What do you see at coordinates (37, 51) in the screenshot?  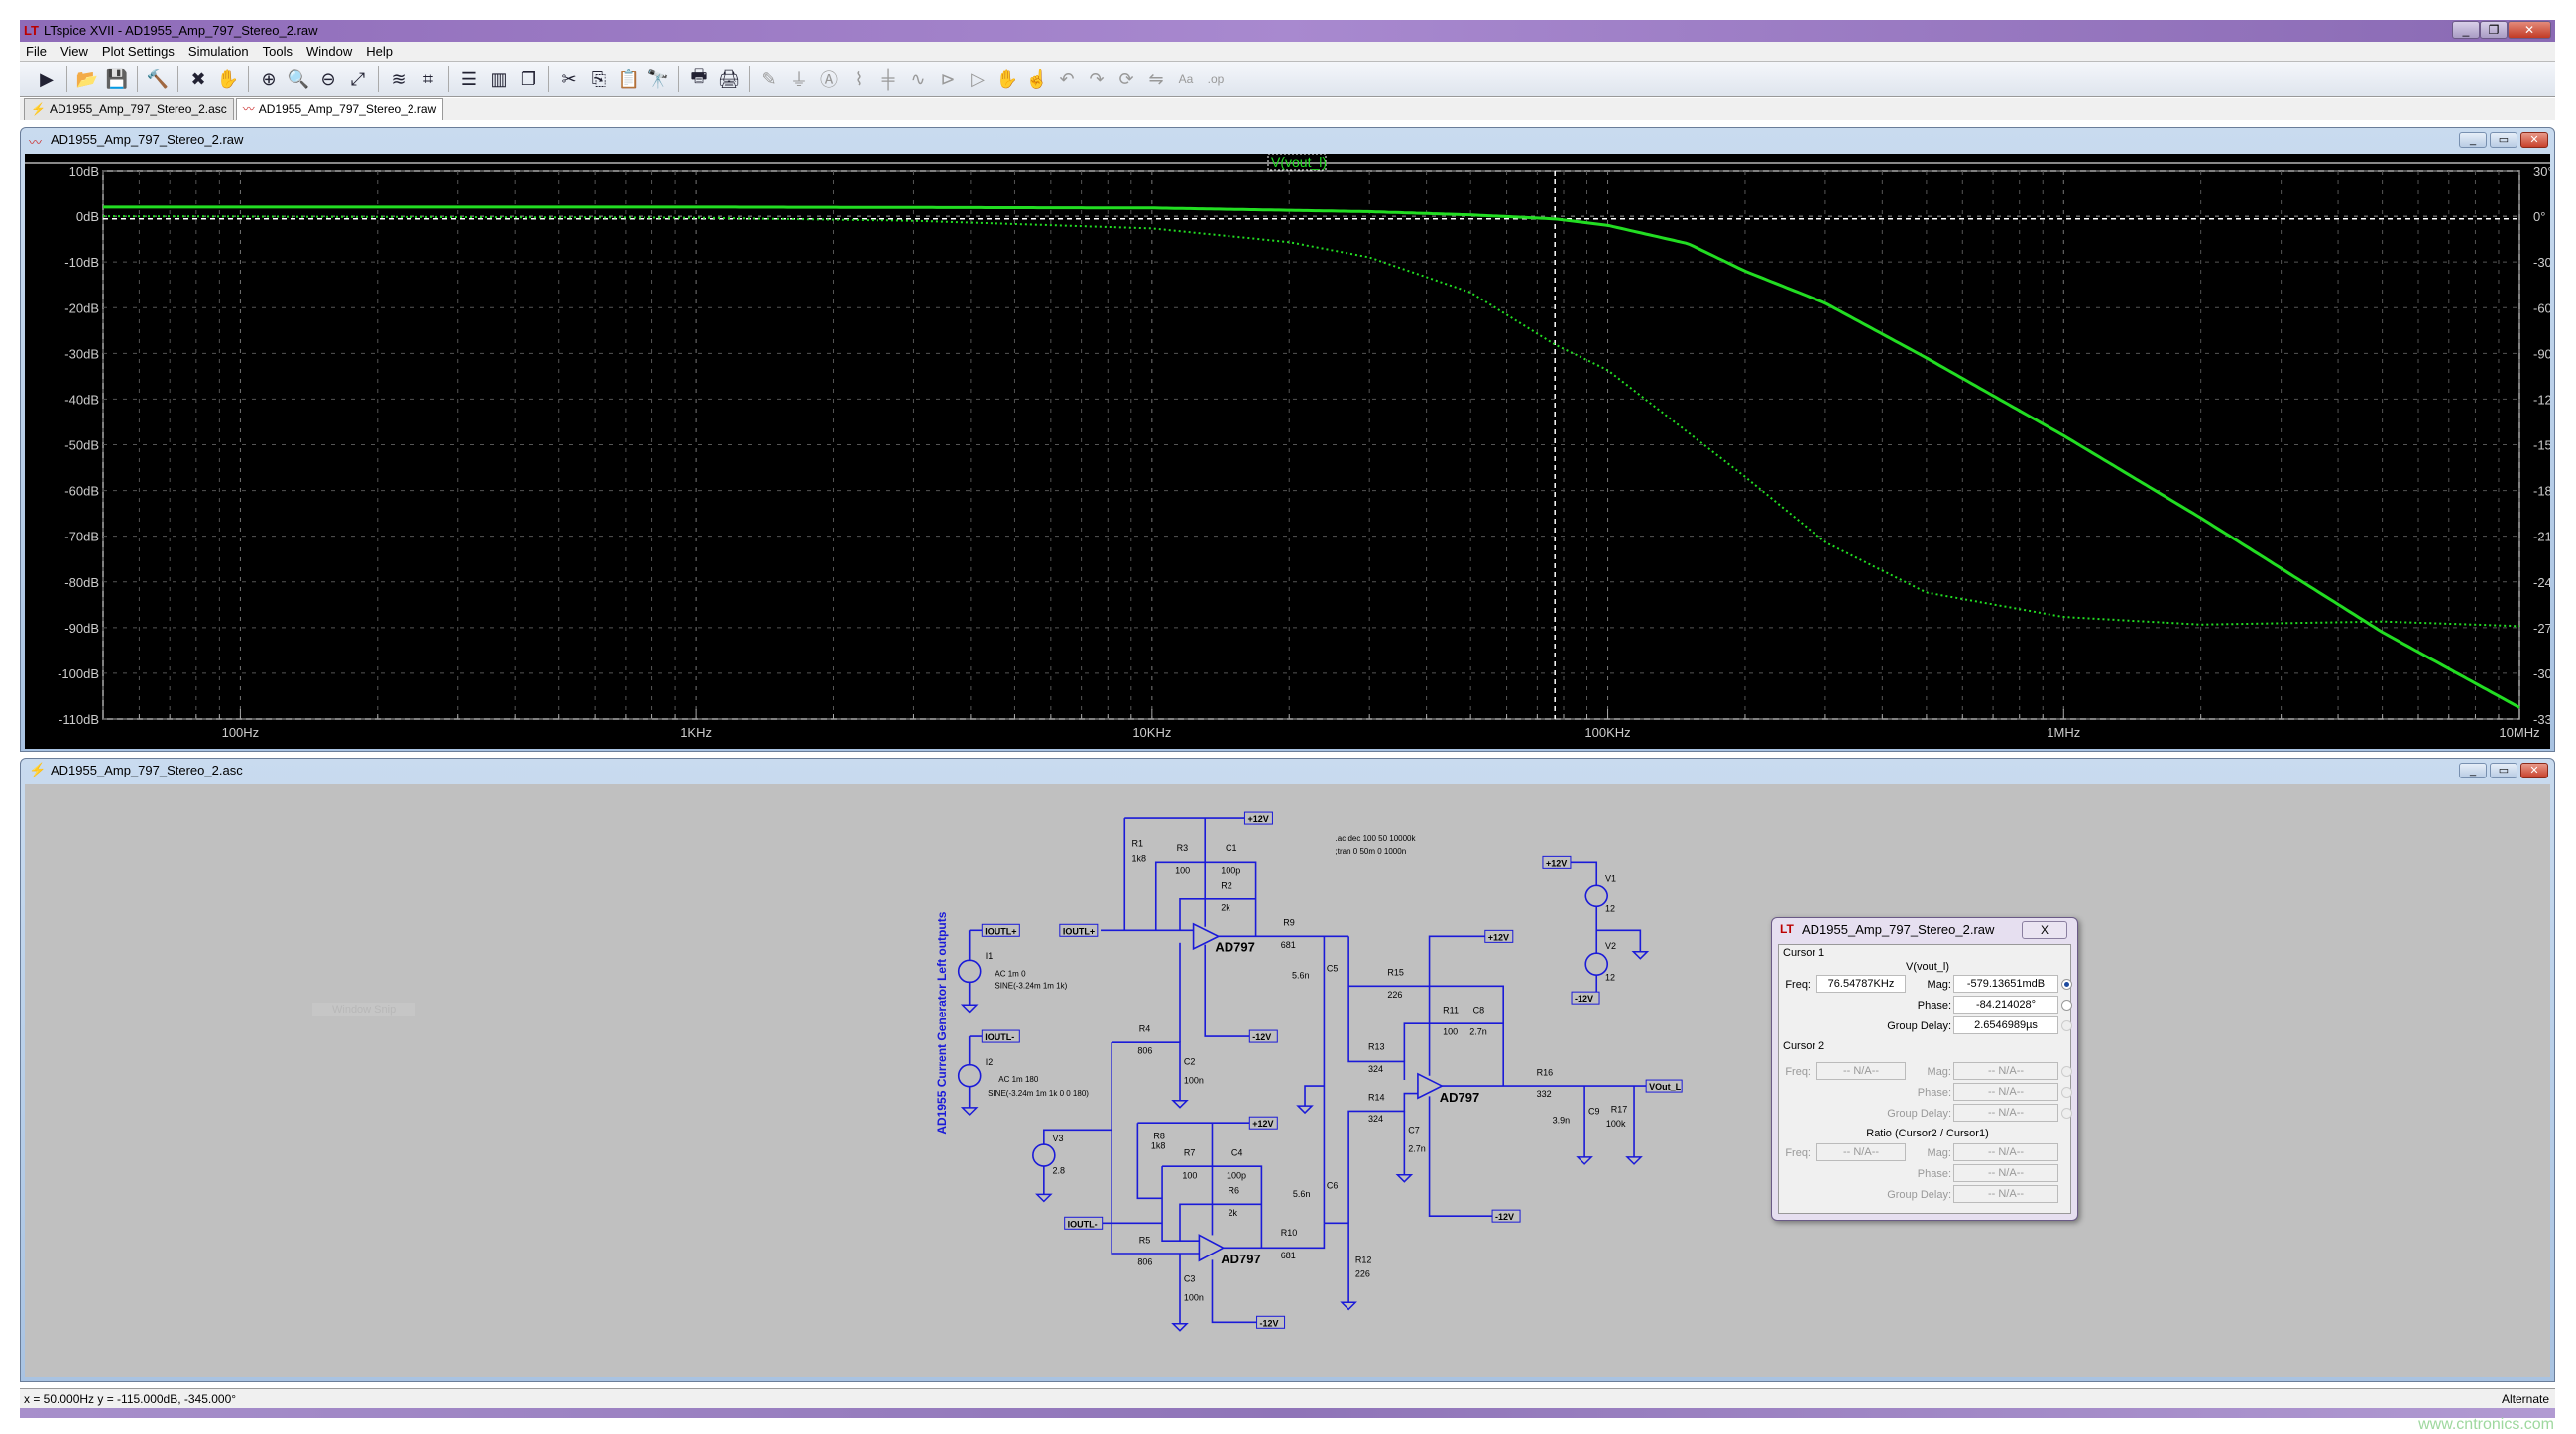 I see `menu-file: File` at bounding box center [37, 51].